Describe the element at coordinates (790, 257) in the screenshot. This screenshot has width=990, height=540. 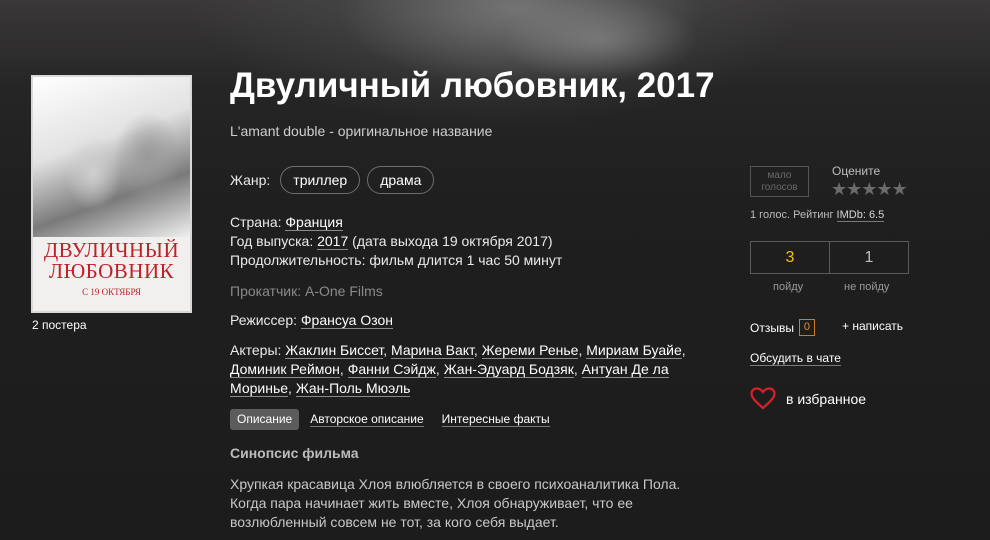
I see `will-go-button: 3` at that location.